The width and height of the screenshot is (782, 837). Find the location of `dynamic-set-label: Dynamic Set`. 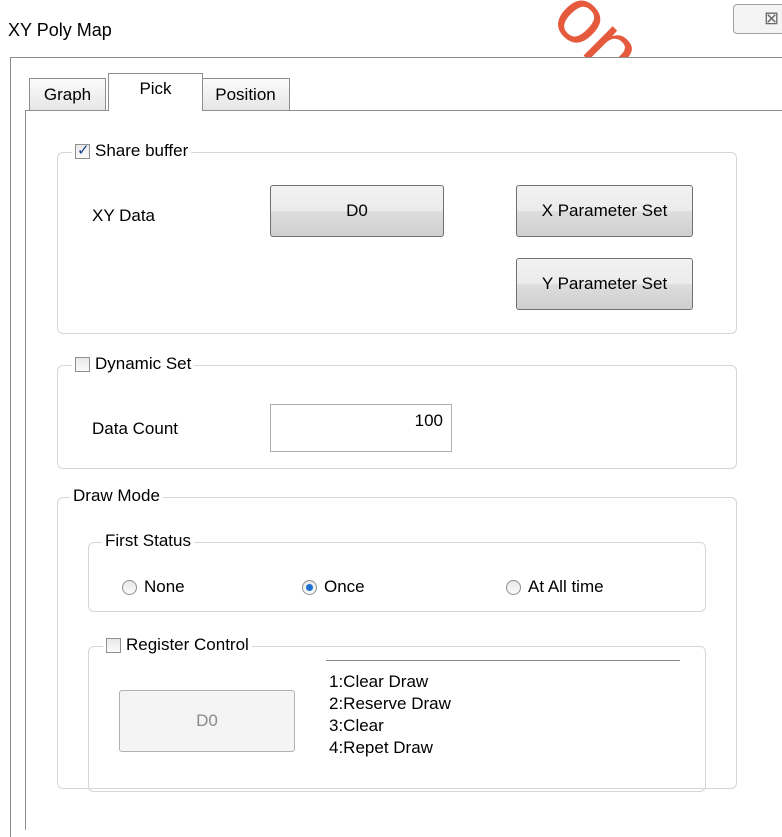

dynamic-set-label: Dynamic Set is located at coordinates (143, 363).